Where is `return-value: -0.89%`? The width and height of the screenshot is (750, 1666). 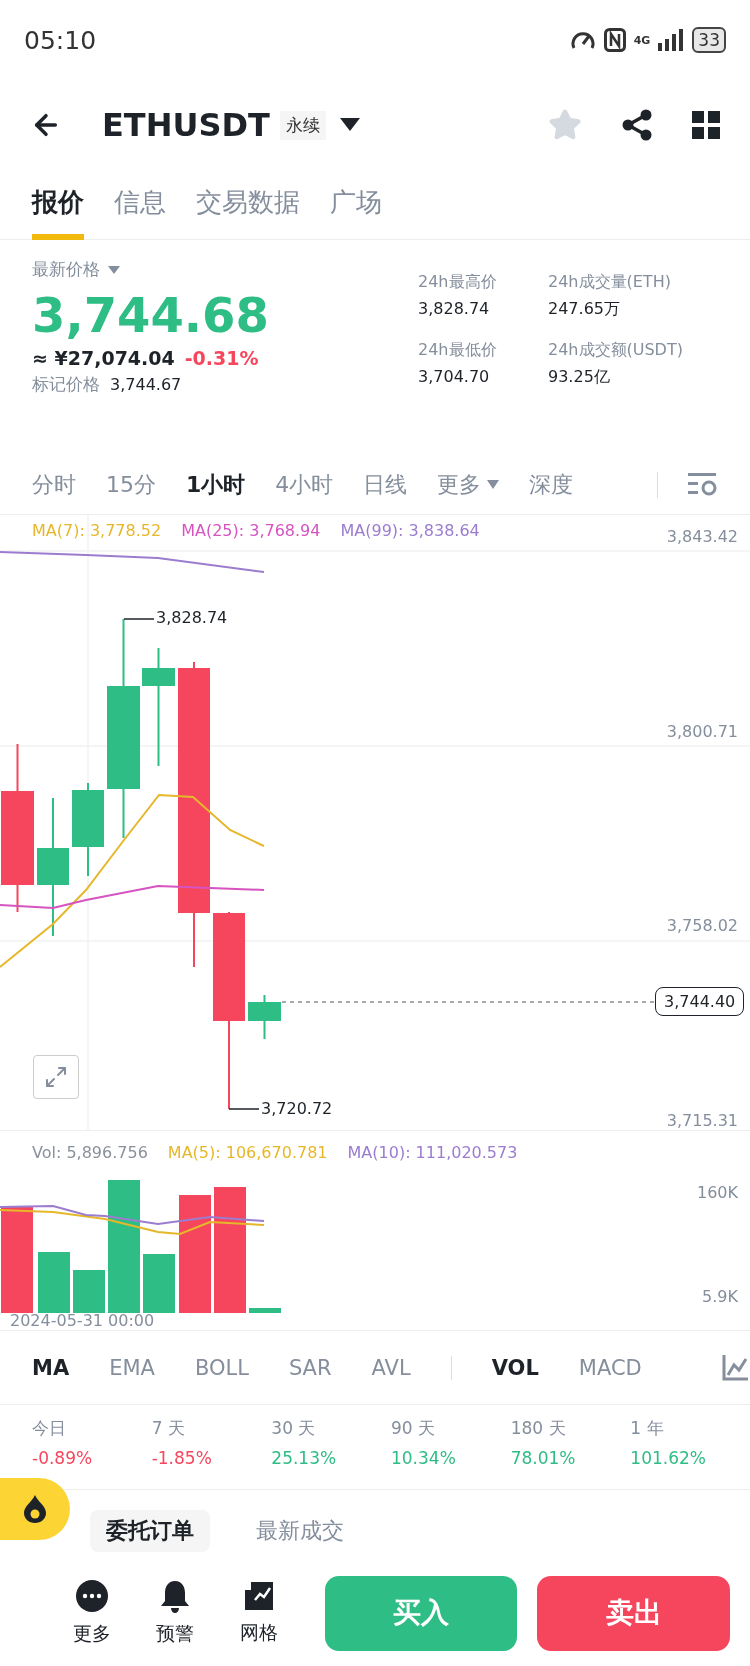 return-value: -0.89% is located at coordinates (63, 1458).